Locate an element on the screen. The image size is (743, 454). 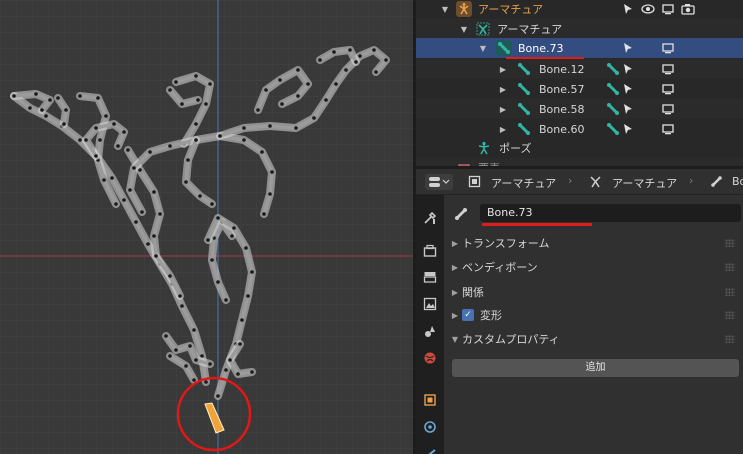
tab-scene is located at coordinates (430, 331).